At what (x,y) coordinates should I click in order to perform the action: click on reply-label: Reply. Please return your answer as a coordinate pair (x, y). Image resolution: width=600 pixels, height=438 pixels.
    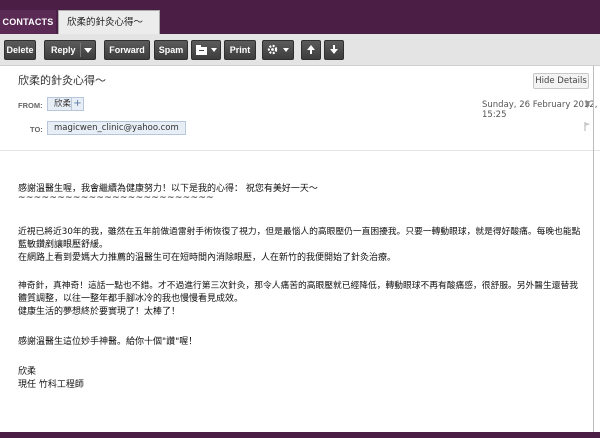
    Looking at the image, I should click on (63, 50).